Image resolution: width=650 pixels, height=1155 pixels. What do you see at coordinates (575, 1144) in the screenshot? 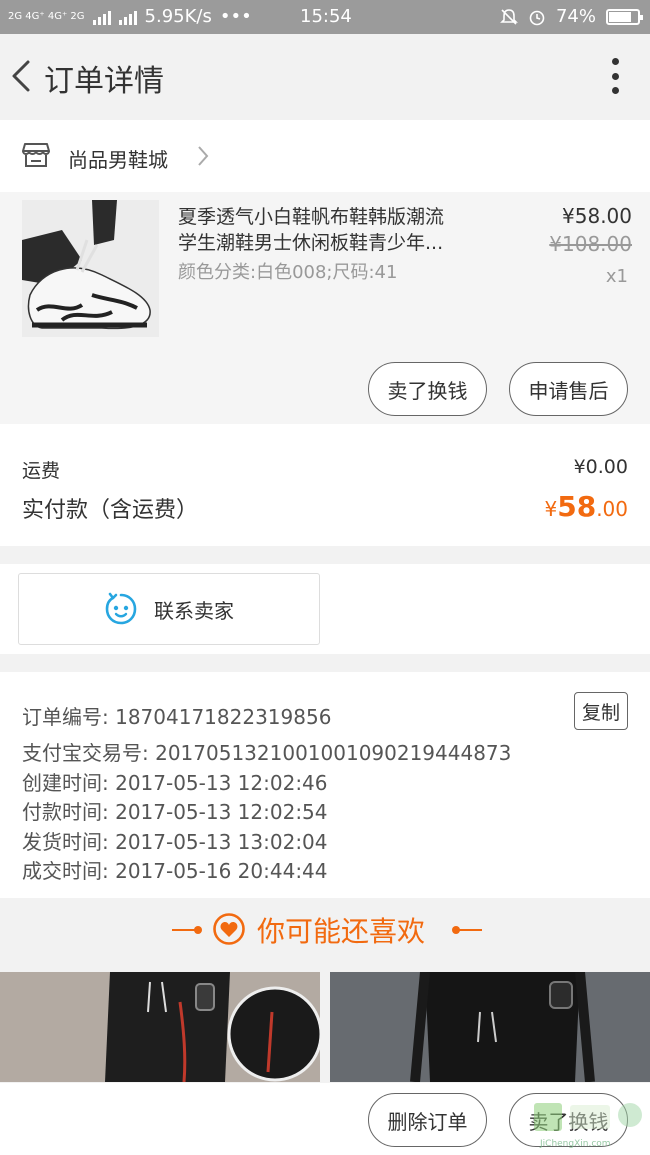
I see `watermark-text: JiChengXin.com` at bounding box center [575, 1144].